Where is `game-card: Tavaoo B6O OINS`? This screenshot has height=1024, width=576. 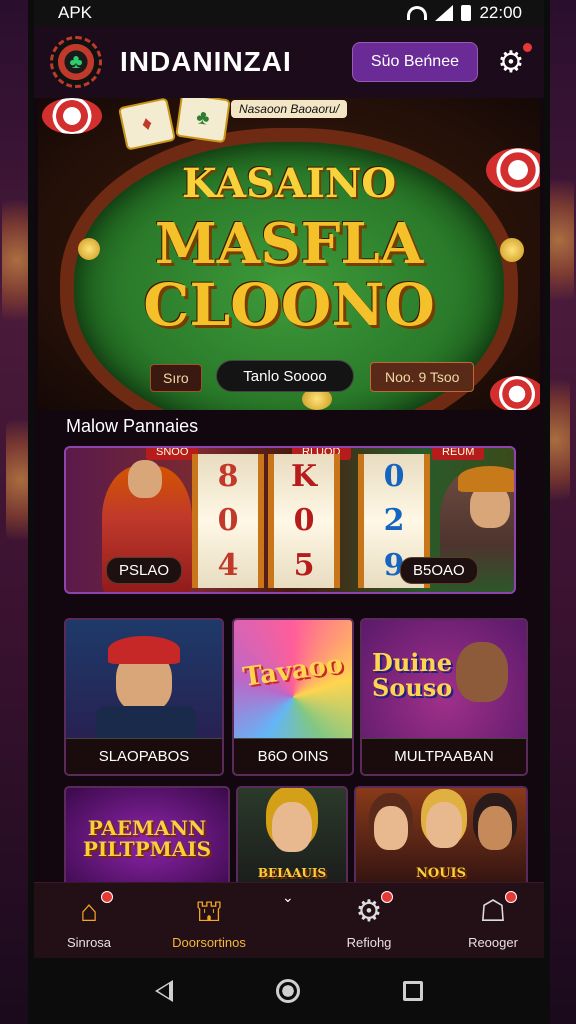 game-card: Tavaoo B6O OINS is located at coordinates (293, 697).